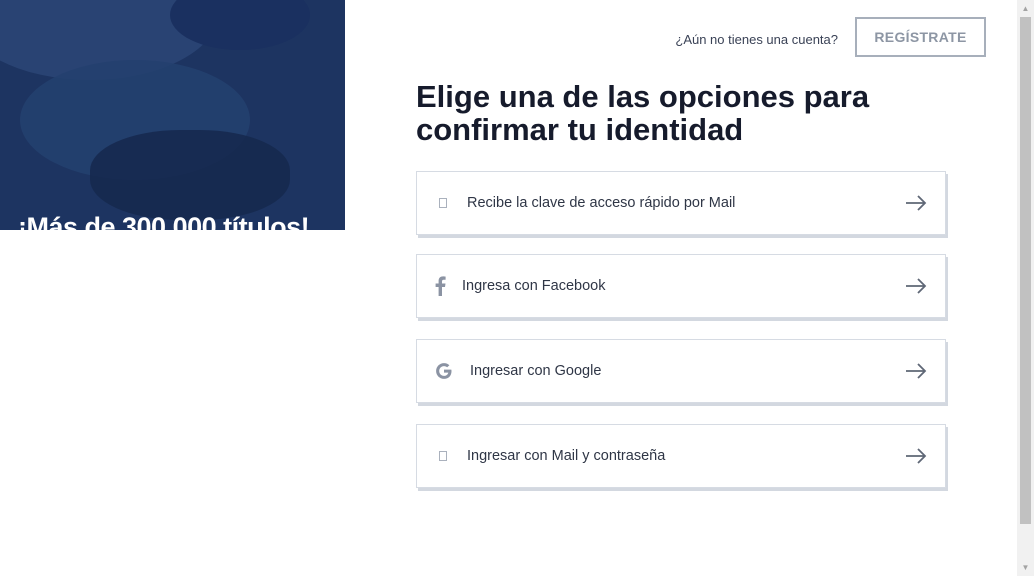 This screenshot has width=1034, height=576. What do you see at coordinates (681, 286) in the screenshot?
I see `option-facebook-login: Ingresa con Facebook` at bounding box center [681, 286].